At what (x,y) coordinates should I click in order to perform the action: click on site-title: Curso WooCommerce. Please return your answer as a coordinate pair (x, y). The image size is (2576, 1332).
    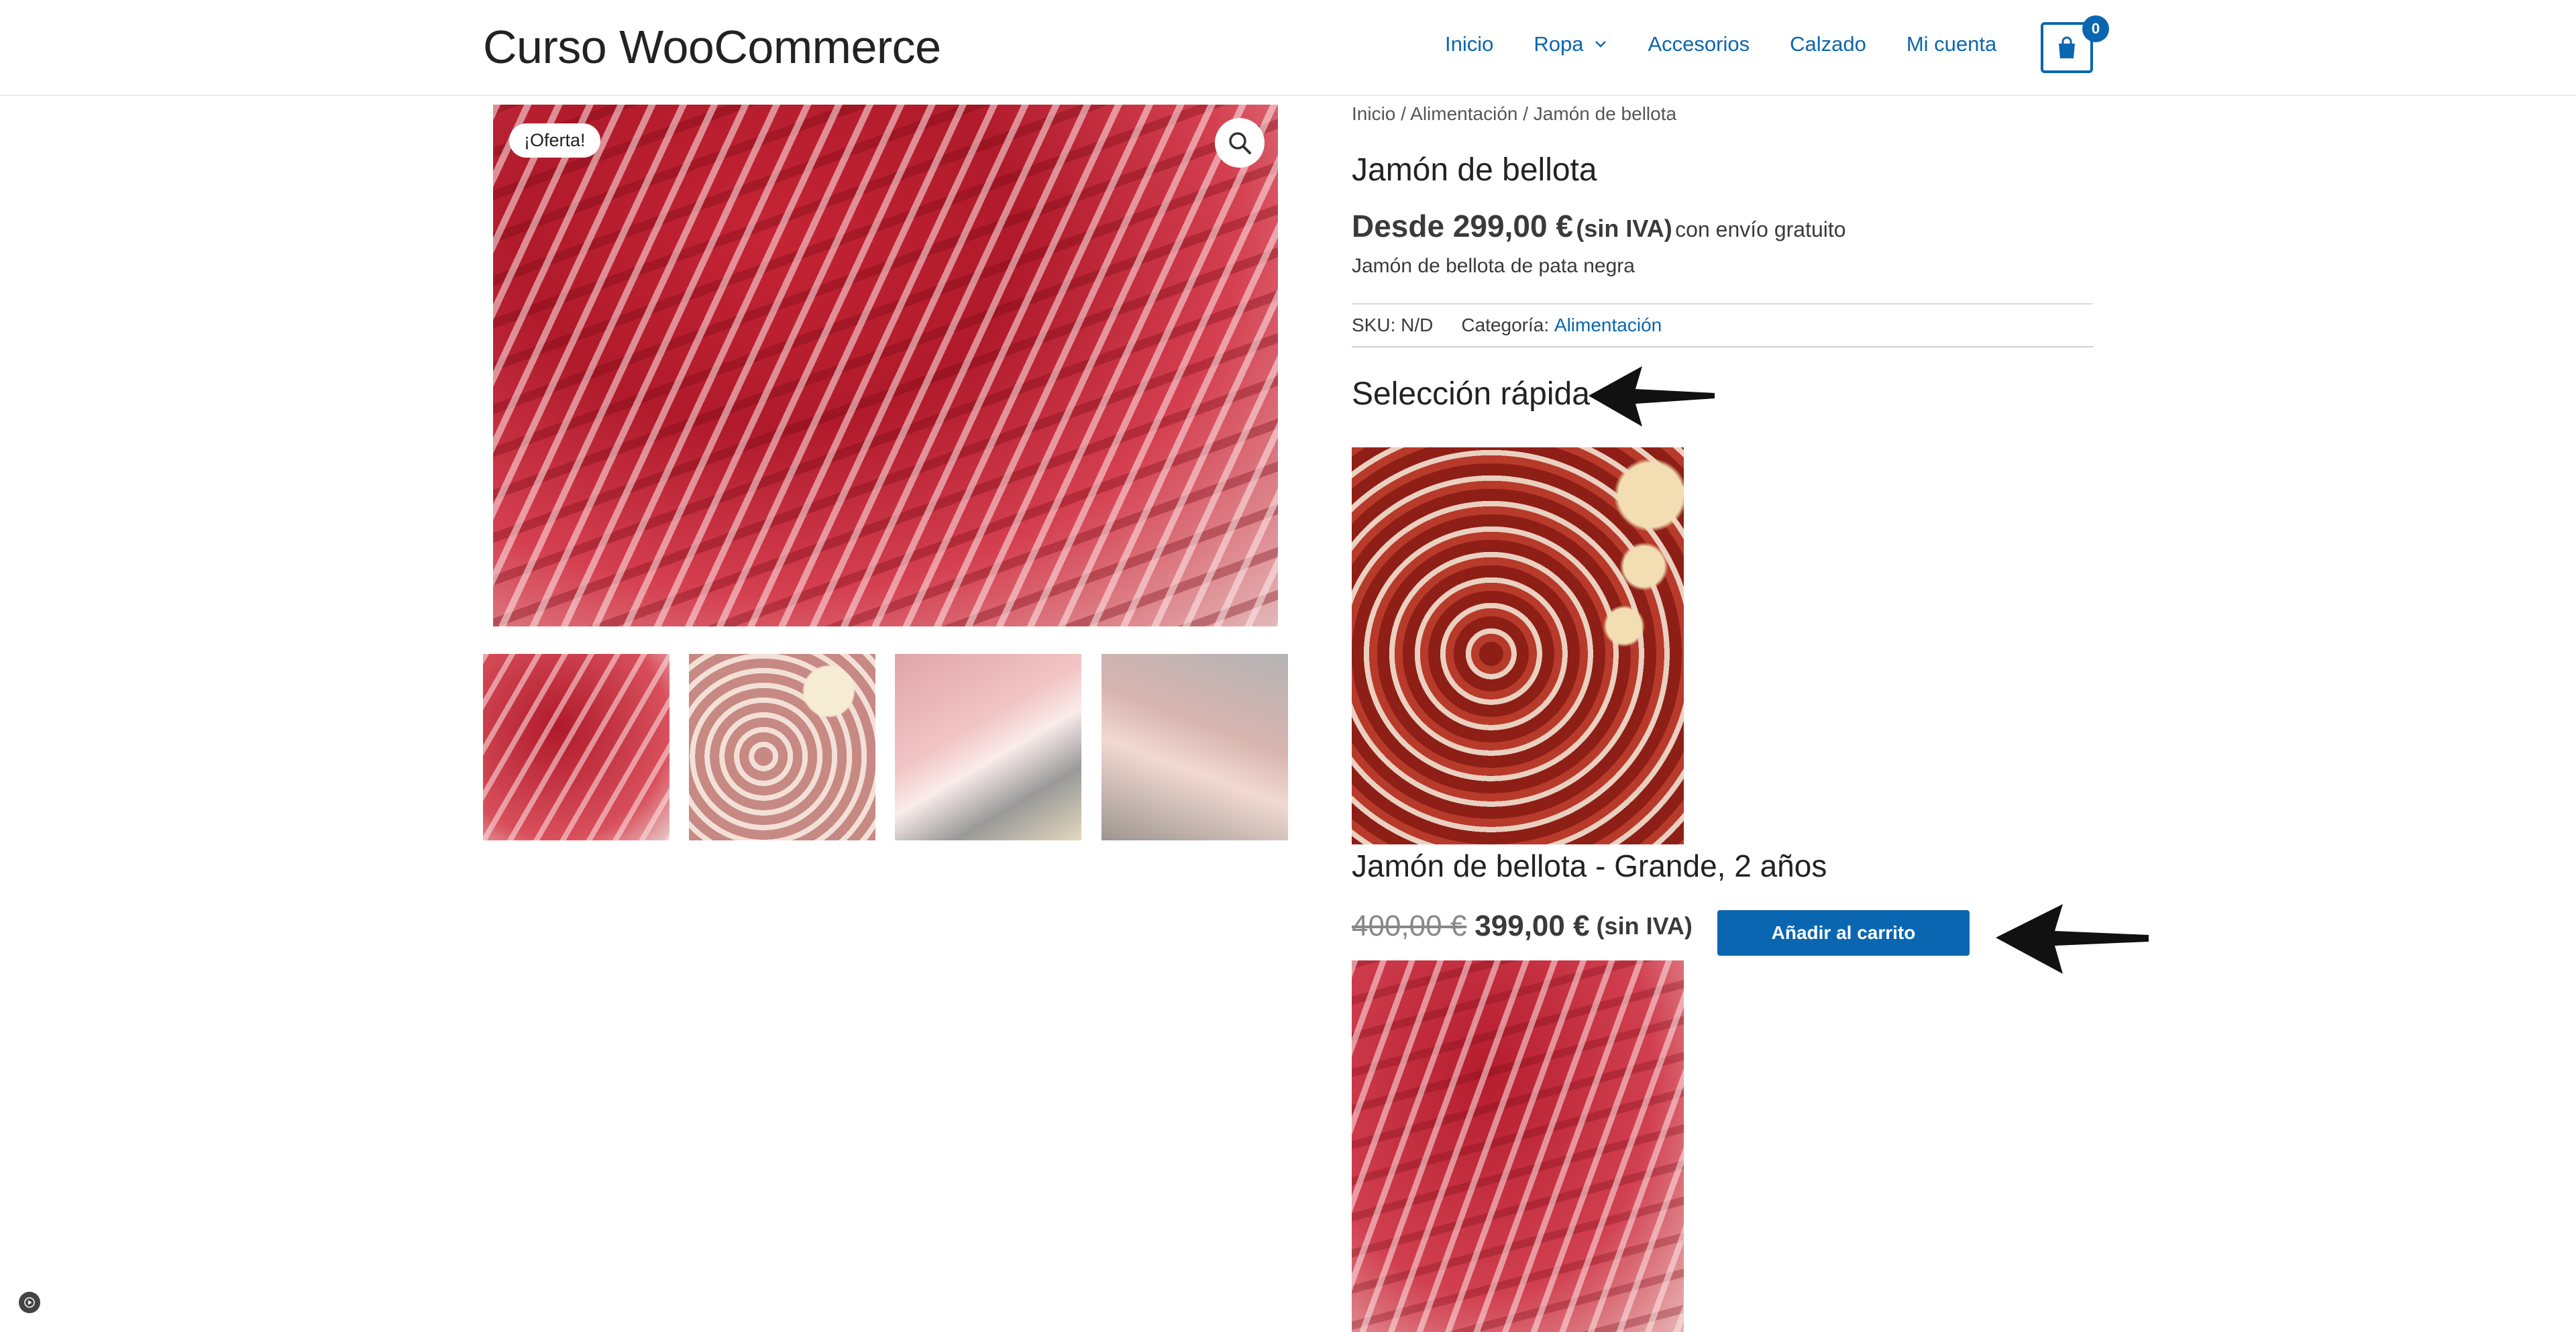
    Looking at the image, I should click on (712, 47).